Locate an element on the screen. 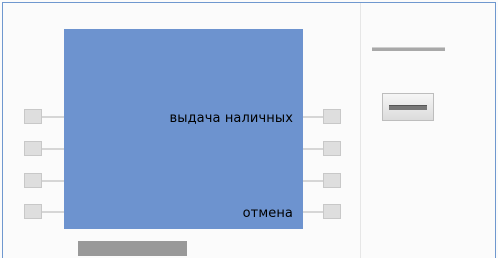  right-key-2-wire is located at coordinates (314, 149).